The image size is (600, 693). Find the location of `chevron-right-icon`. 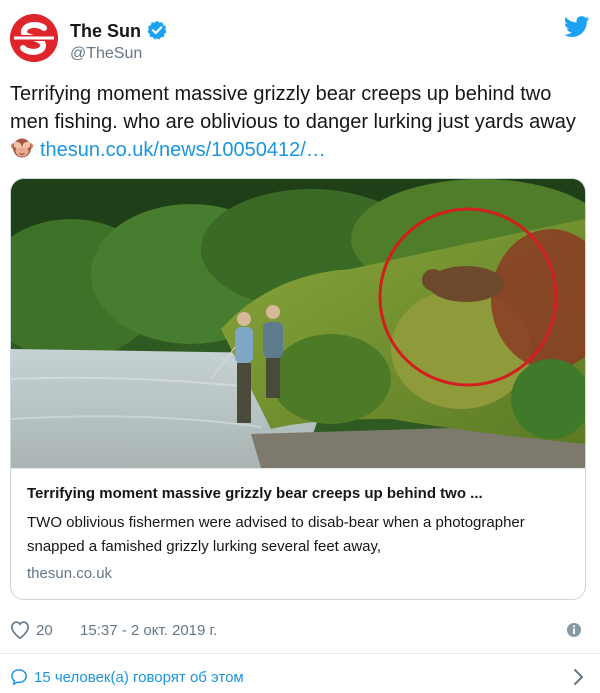

chevron-right-icon is located at coordinates (578, 679).